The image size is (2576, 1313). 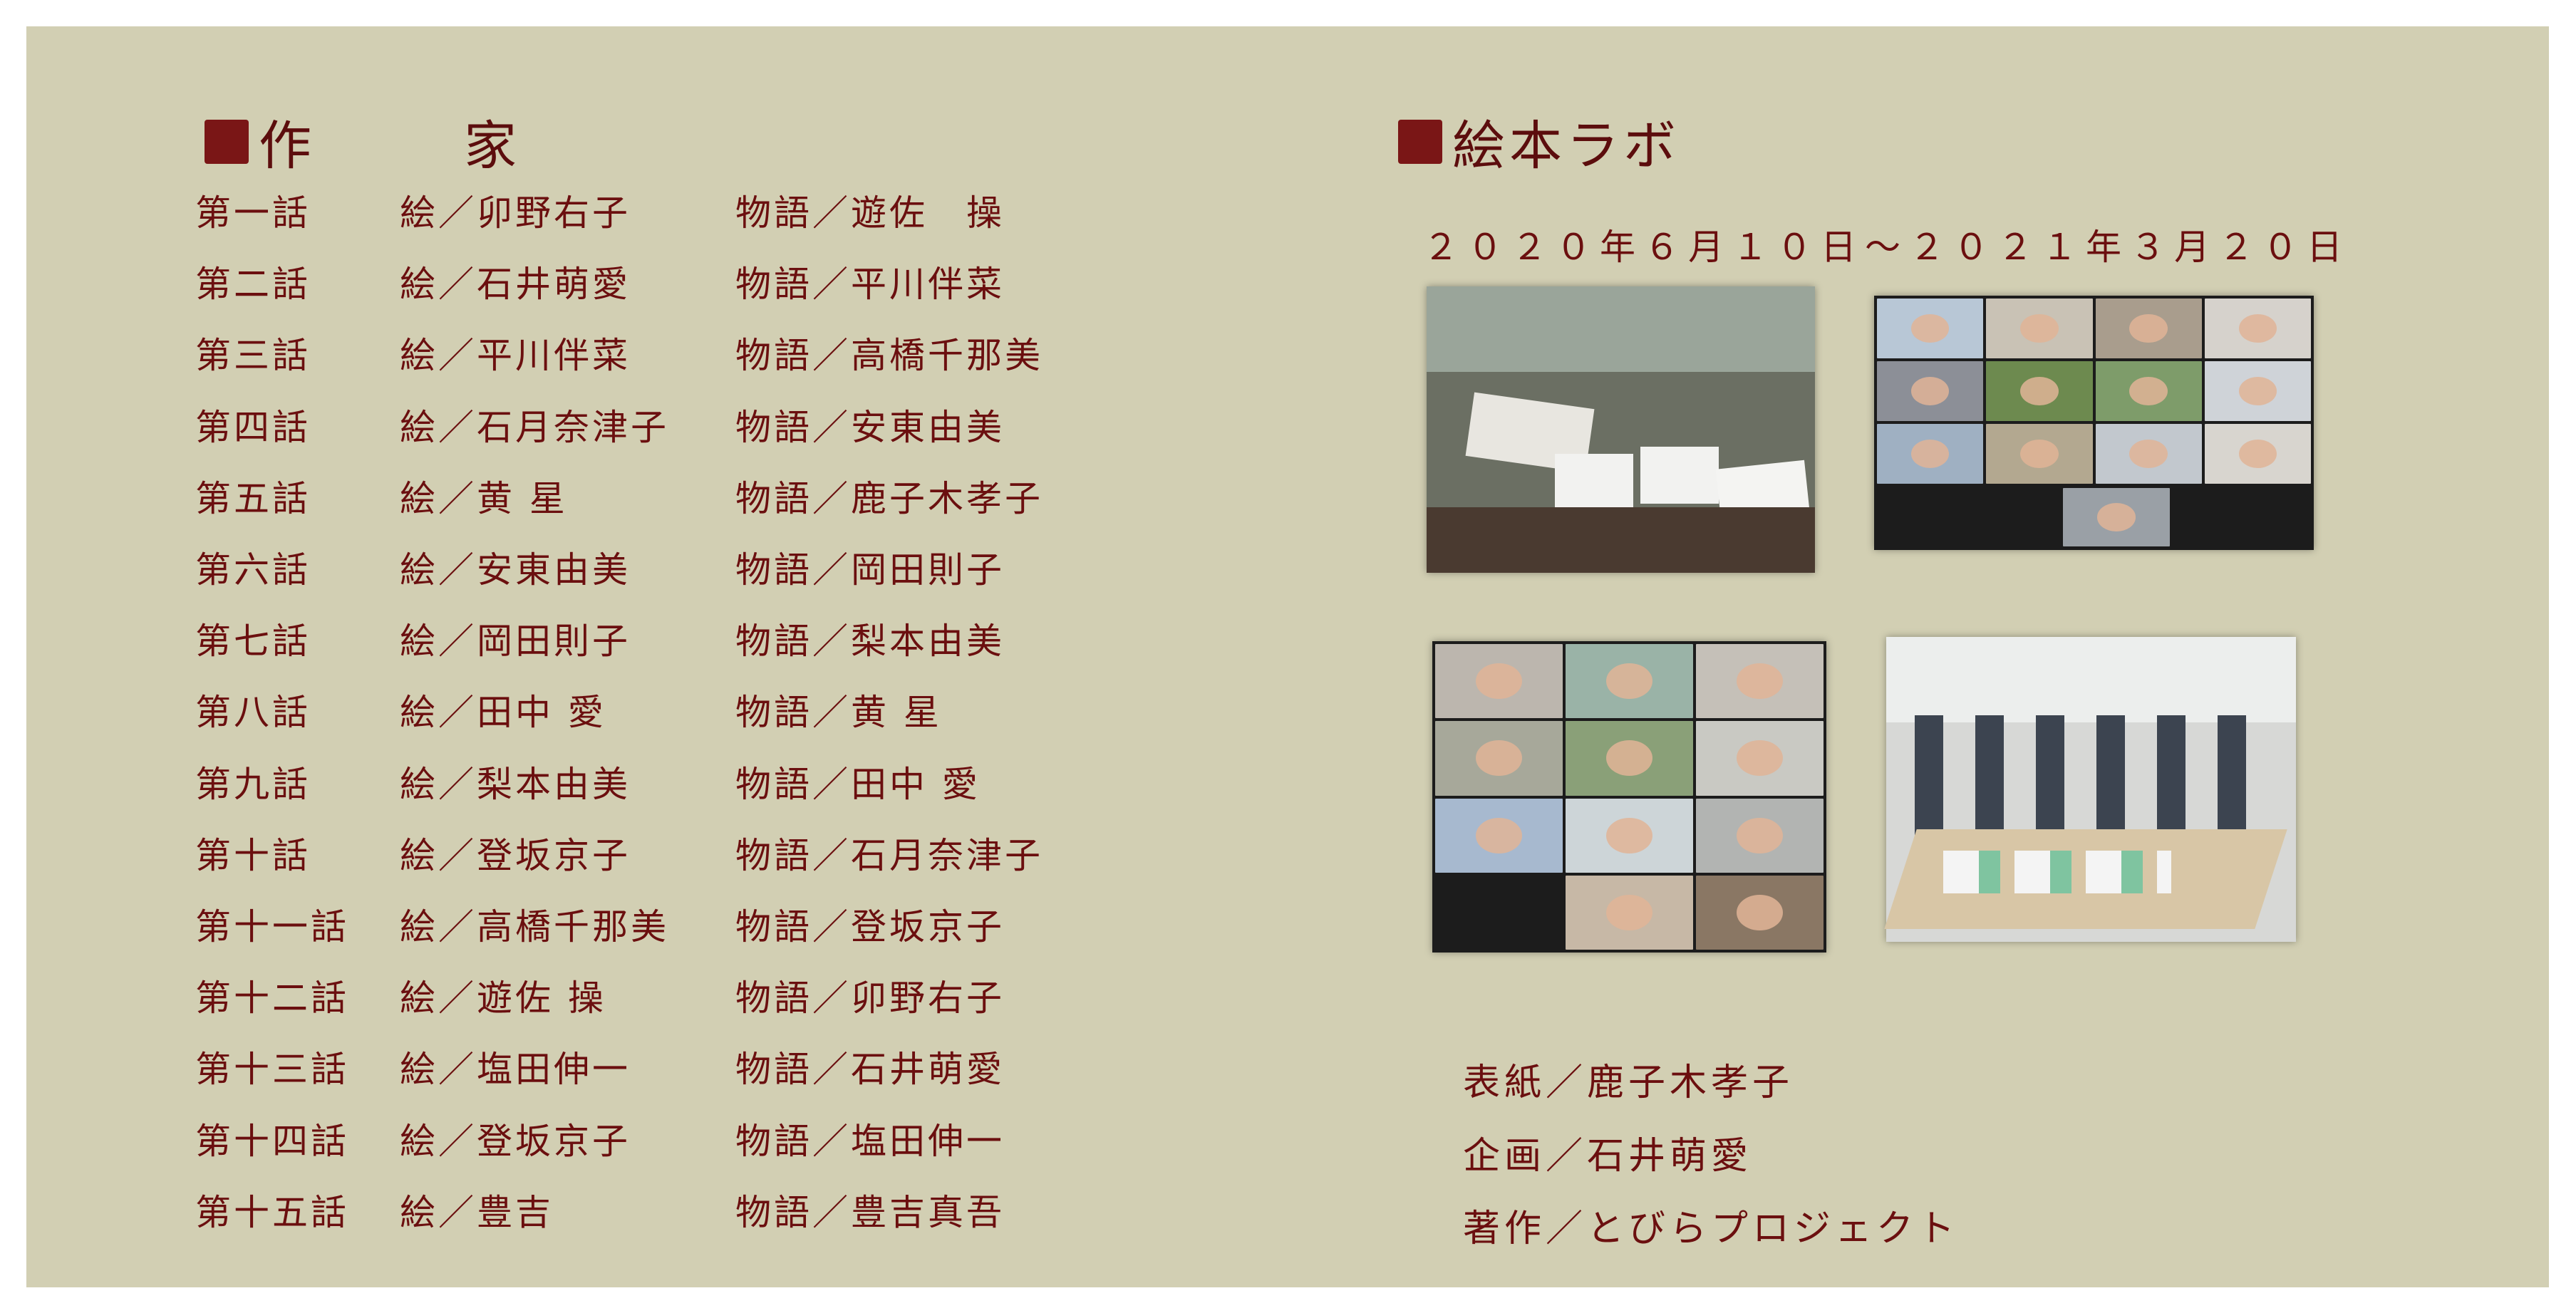 I want to click on cover-credit: 表紙／鹿子木孝子, so click(x=1629, y=1083).